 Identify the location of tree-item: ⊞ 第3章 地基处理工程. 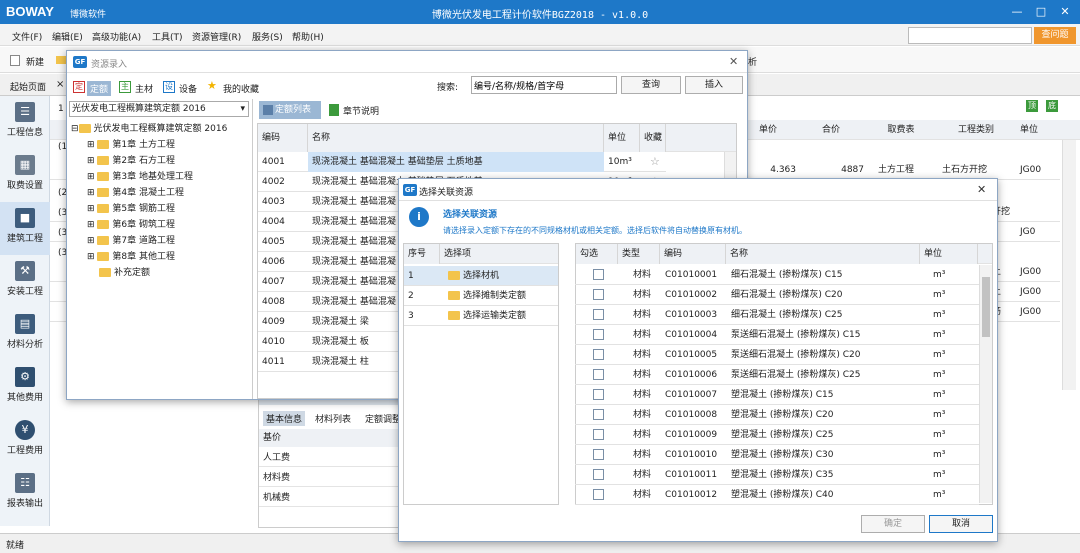
(140, 175).